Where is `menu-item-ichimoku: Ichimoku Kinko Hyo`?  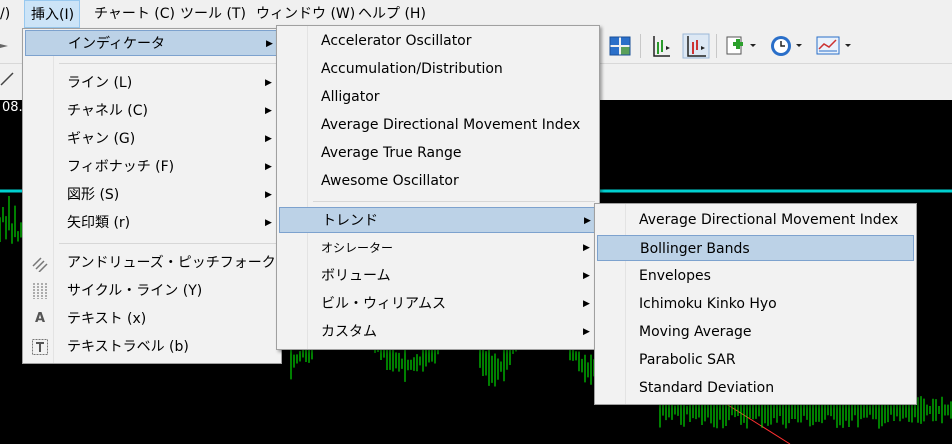 menu-item-ichimoku: Ichimoku Kinko Hyo is located at coordinates (755, 304).